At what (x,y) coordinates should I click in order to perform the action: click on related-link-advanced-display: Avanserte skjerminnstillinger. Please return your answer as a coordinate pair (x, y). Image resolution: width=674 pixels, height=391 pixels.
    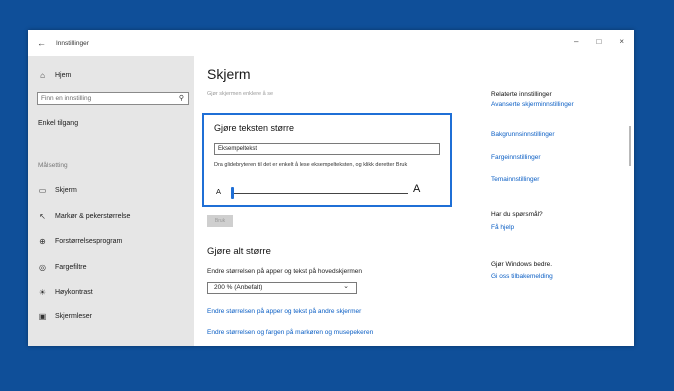
    Looking at the image, I should click on (532, 104).